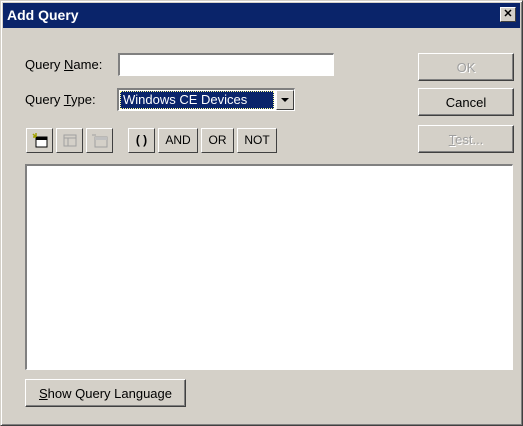  What do you see at coordinates (226, 64) in the screenshot?
I see `query-name-input` at bounding box center [226, 64].